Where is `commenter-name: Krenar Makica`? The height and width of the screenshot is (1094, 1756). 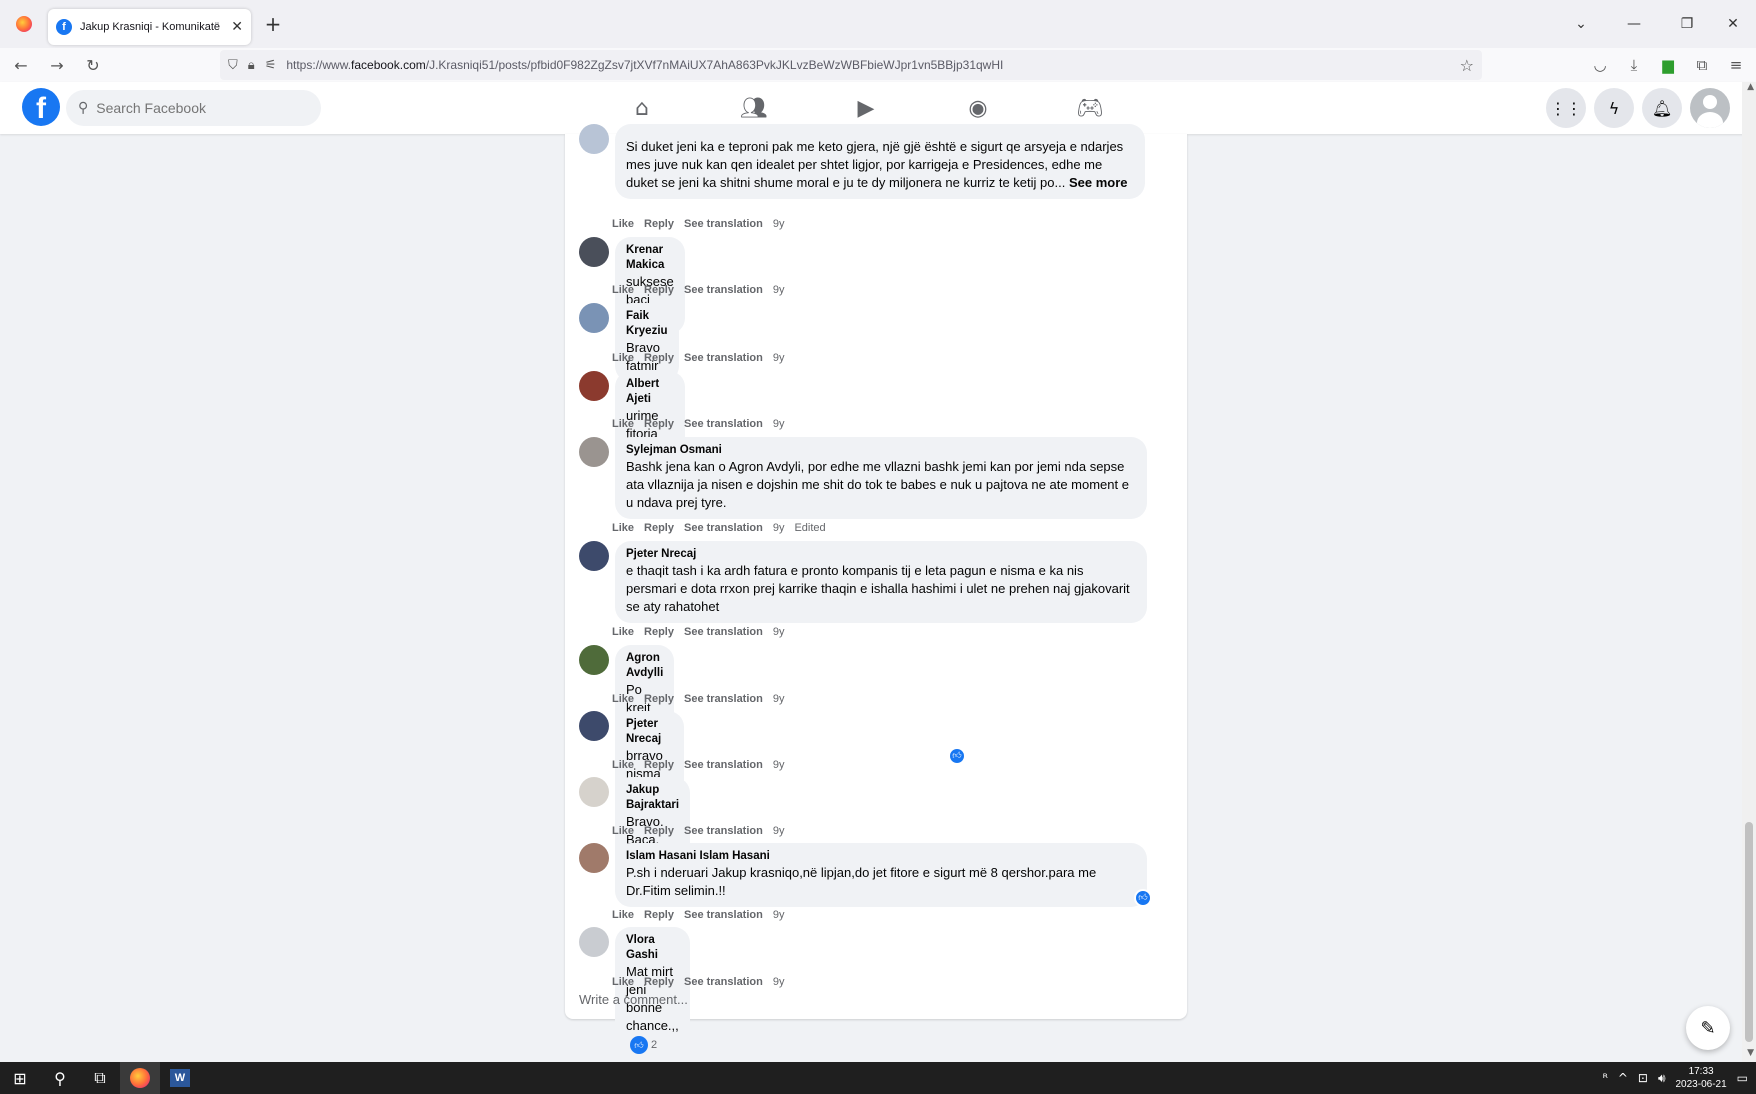 commenter-name: Krenar Makica is located at coordinates (650, 258).